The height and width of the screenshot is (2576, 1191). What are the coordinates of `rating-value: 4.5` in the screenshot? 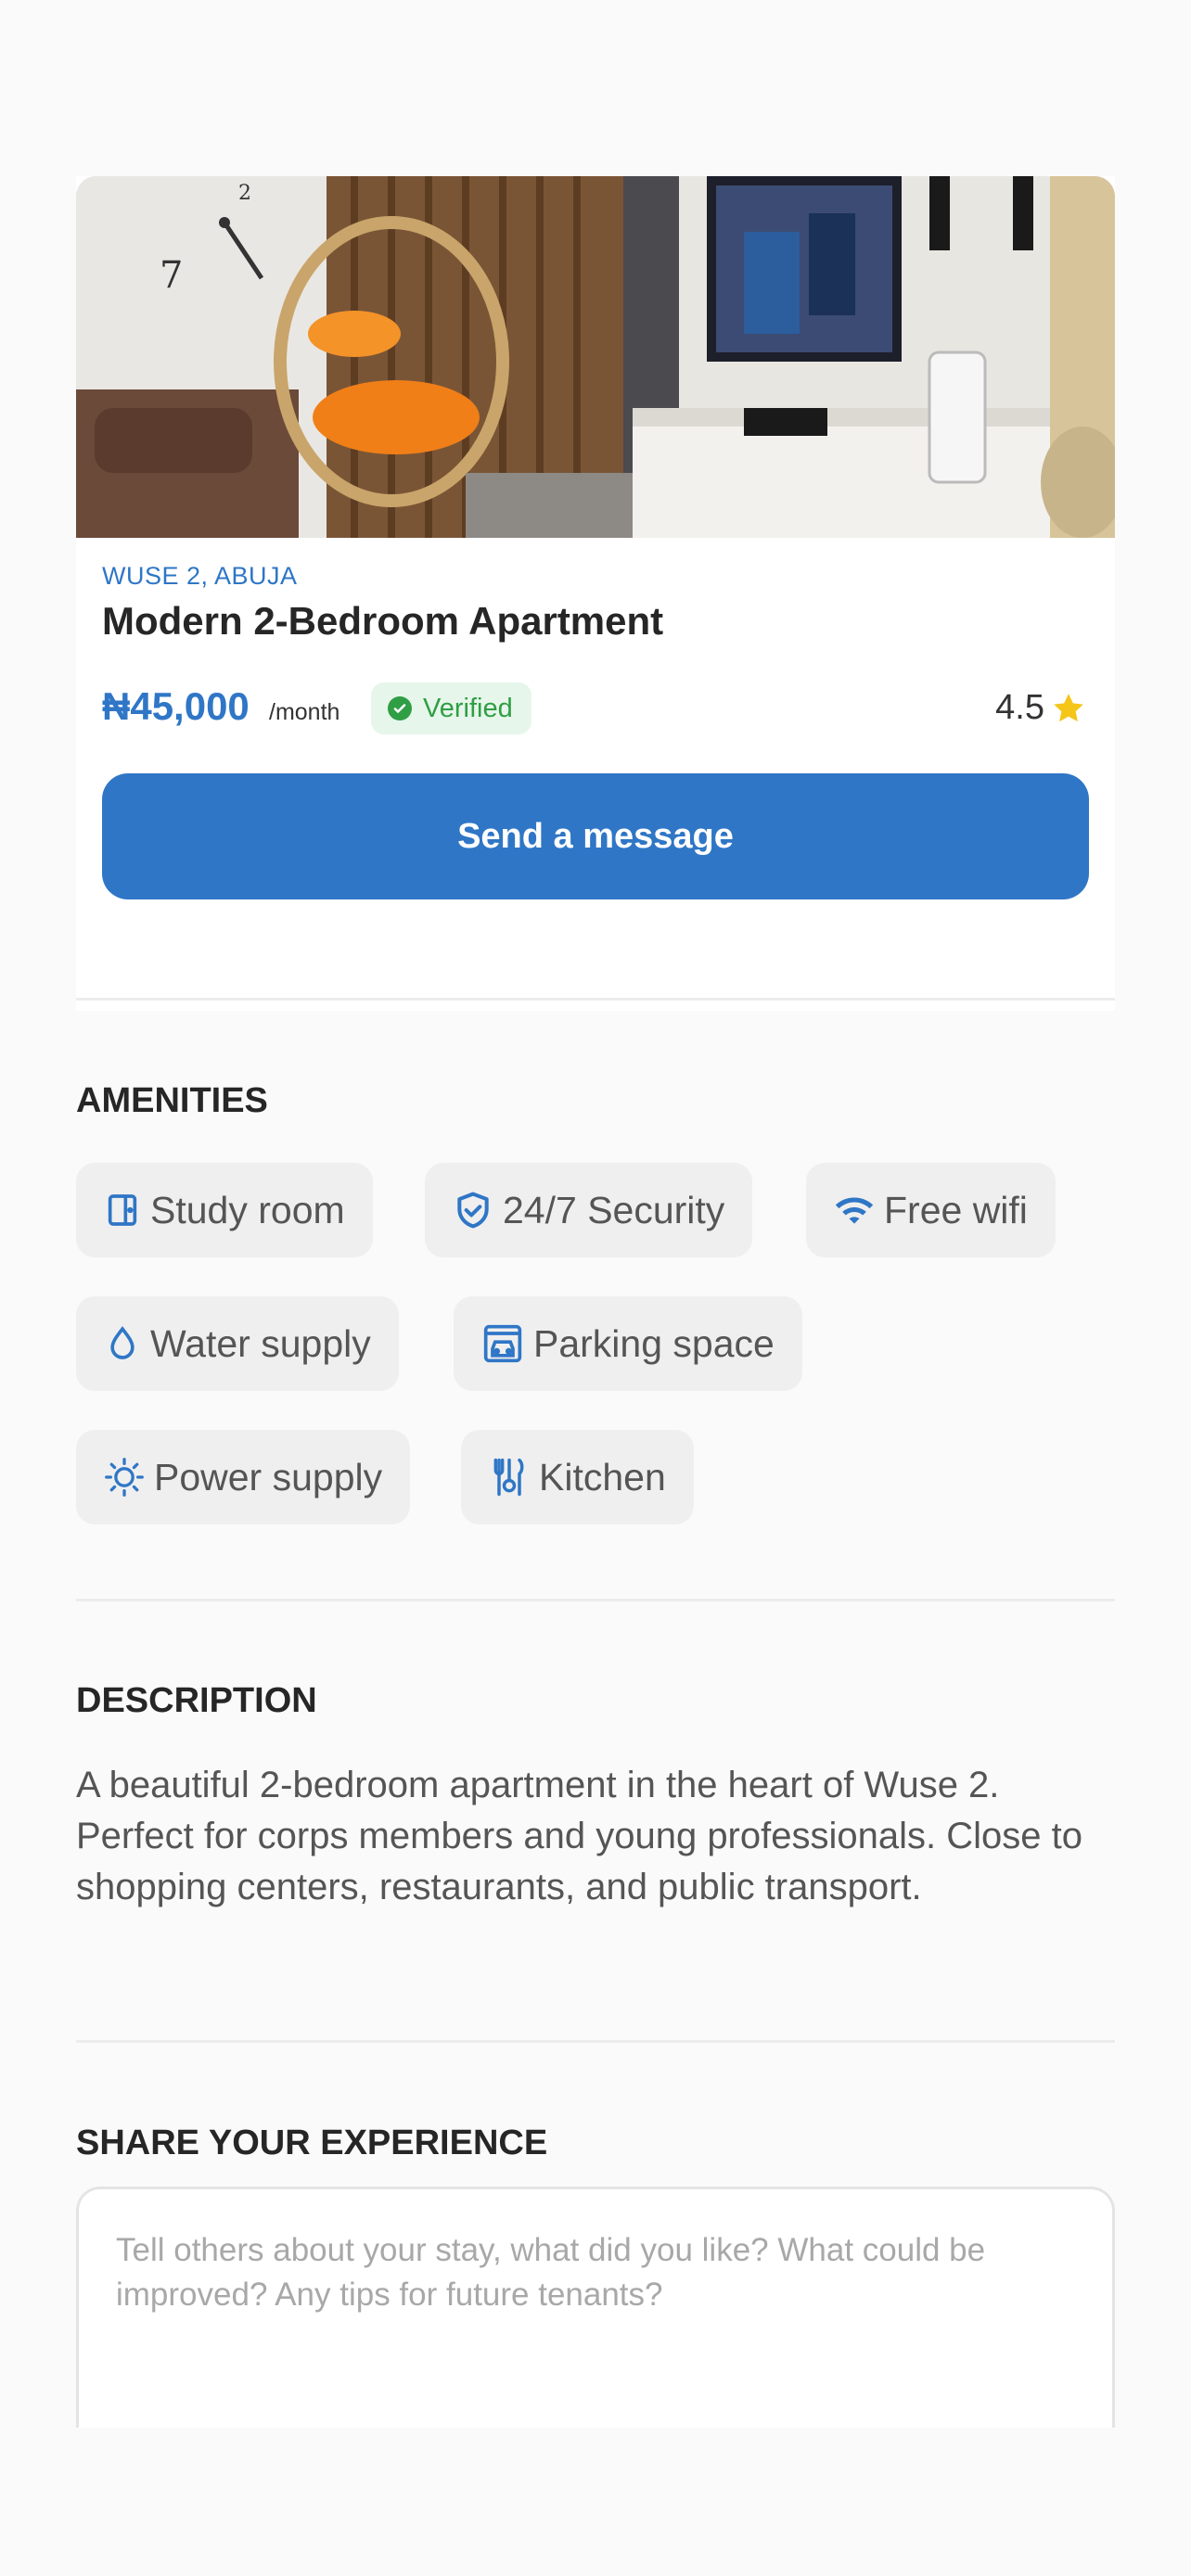 It's located at (1019, 707).